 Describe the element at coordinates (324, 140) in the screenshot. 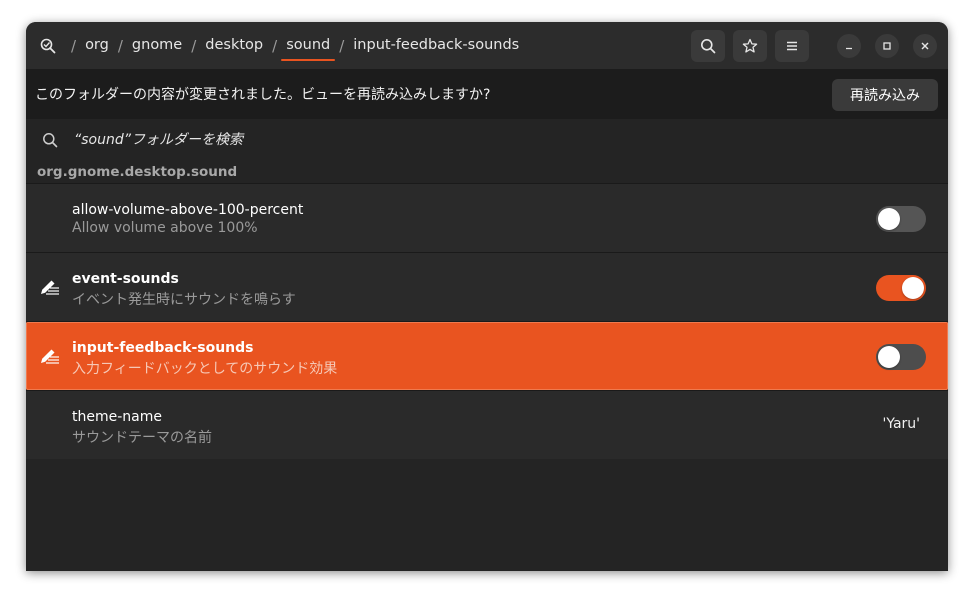

I see `search-input` at that location.